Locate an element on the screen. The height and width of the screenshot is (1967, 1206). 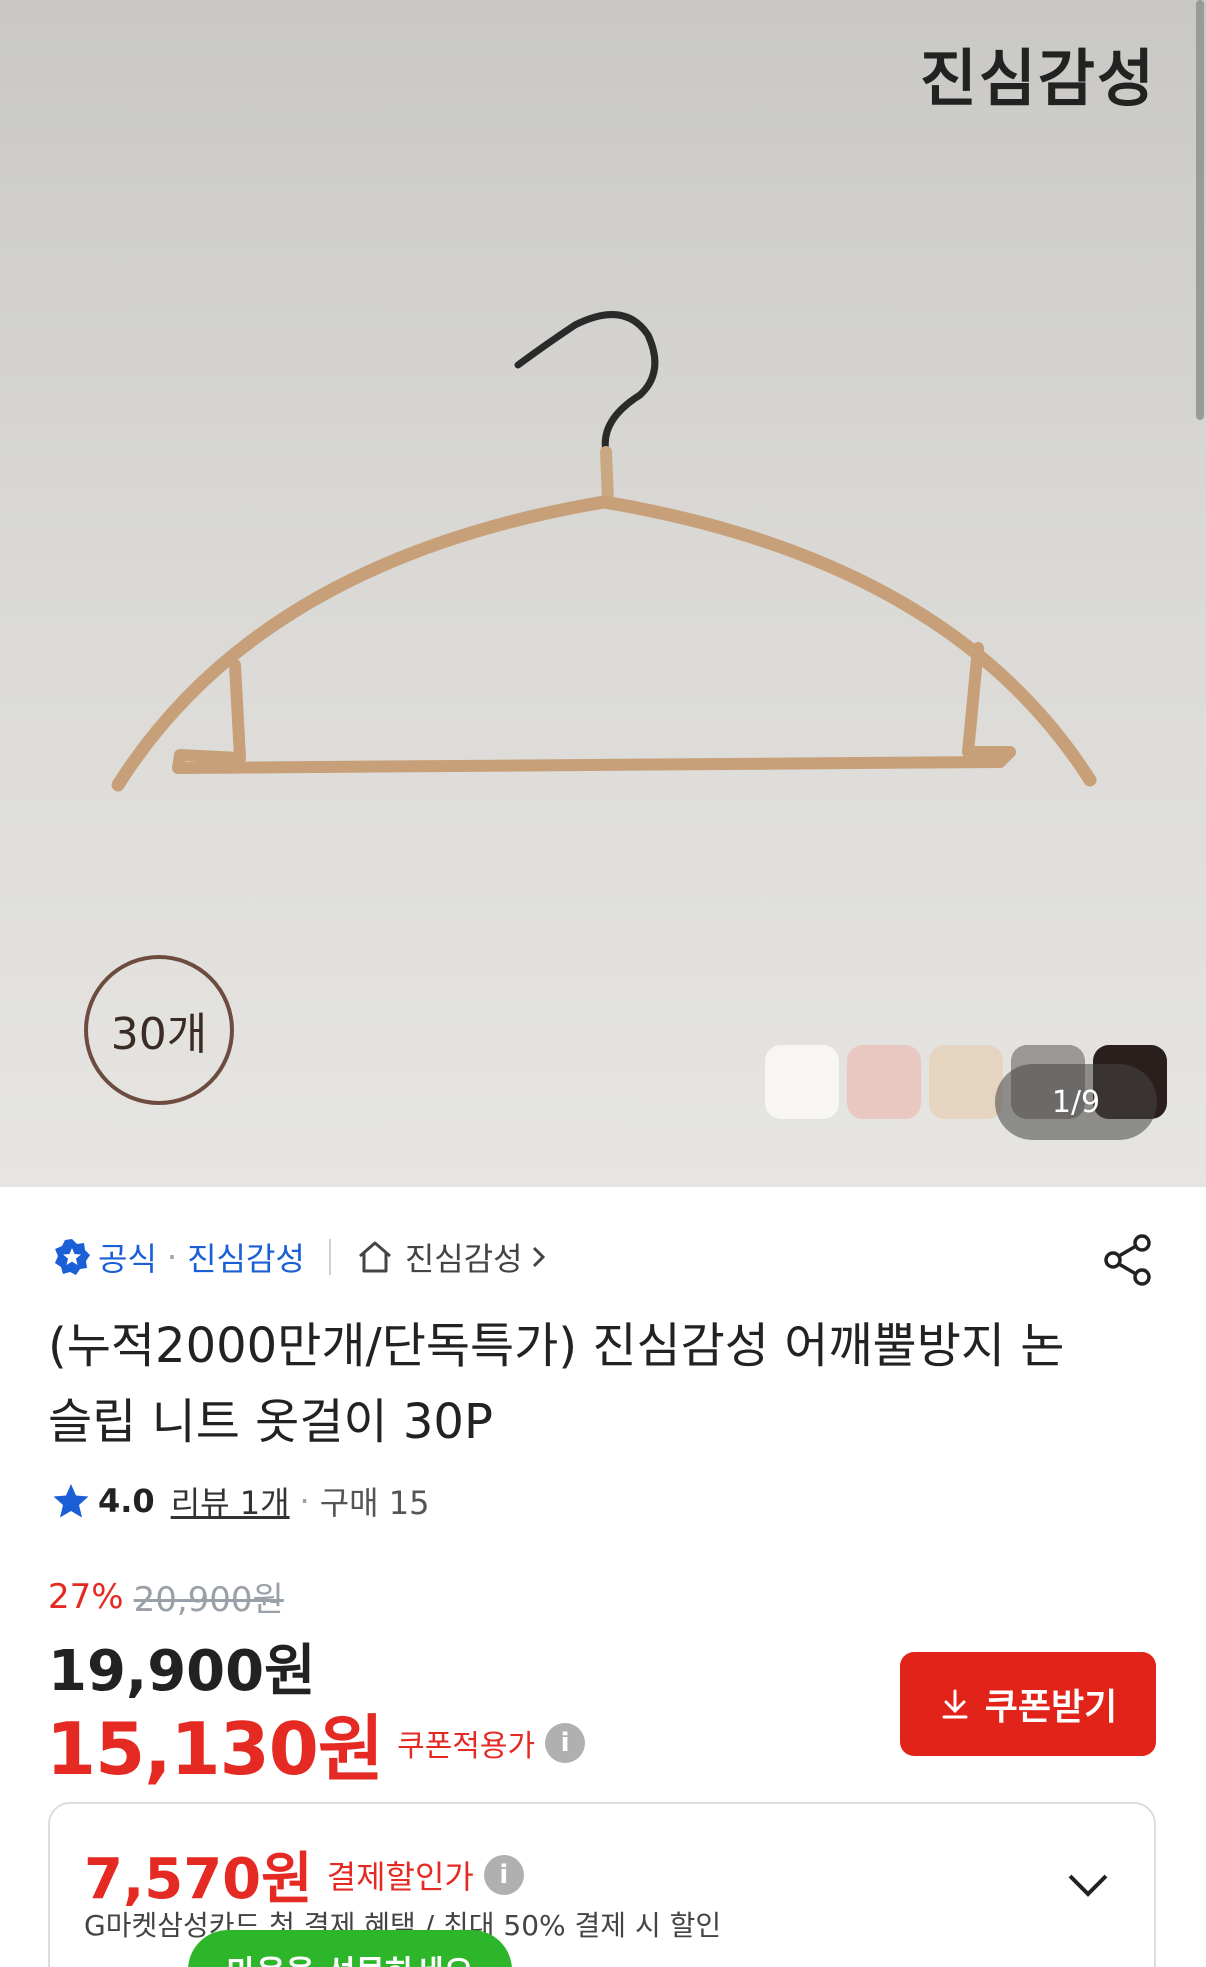
coupon-price: 15,130원 is located at coordinates (215, 1749).